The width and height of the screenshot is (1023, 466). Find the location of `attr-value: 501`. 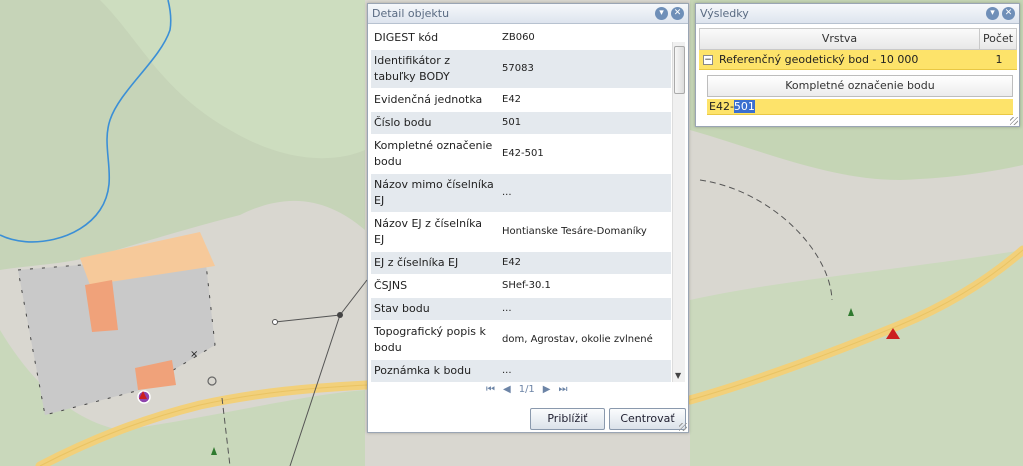

attr-value: 501 is located at coordinates (512, 122).